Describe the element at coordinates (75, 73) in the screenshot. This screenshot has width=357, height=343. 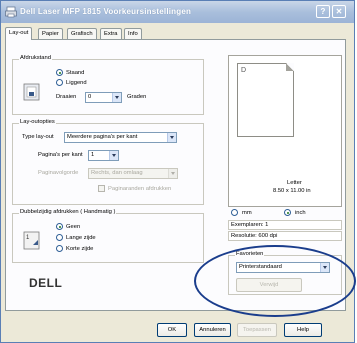
I see `portrait-label: Staand` at that location.